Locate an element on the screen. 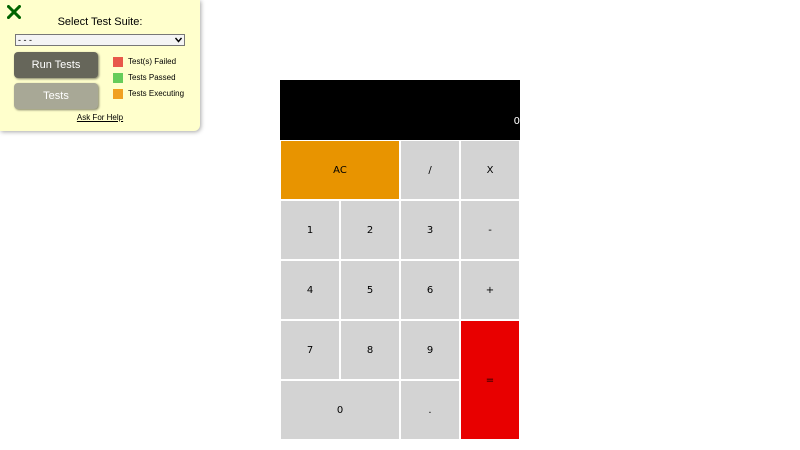 This screenshot has width=800, height=450. digit-0-button: 0 is located at coordinates (340, 410).